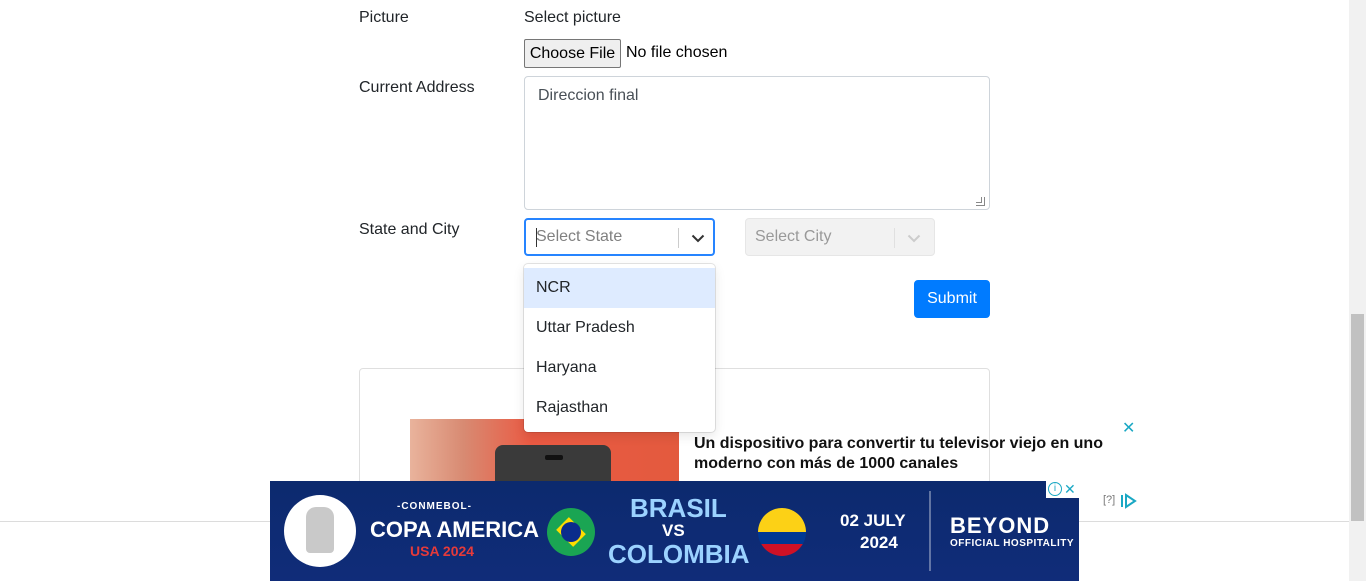 The image size is (1366, 581). What do you see at coordinates (873, 520) in the screenshot?
I see `banner-date-line1: 02 JULY` at bounding box center [873, 520].